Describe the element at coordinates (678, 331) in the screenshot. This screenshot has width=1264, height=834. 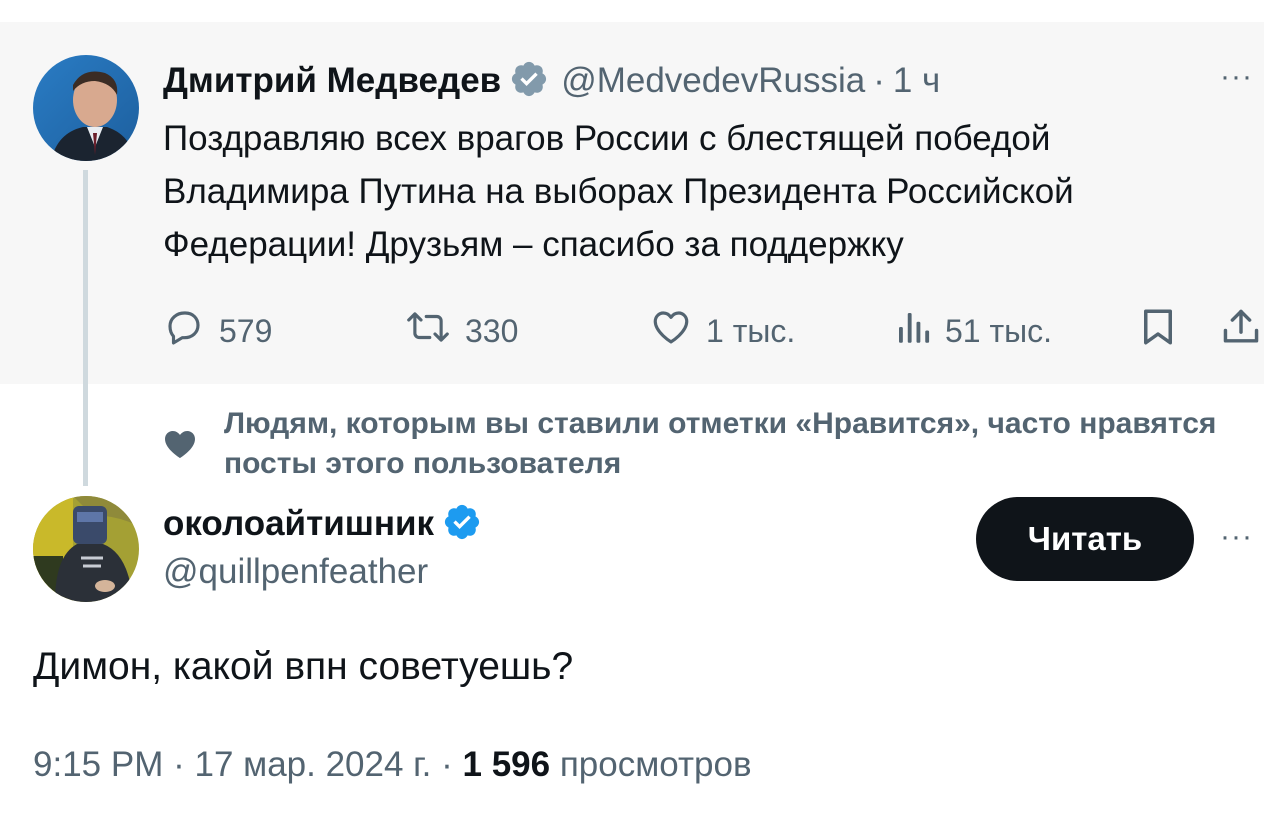
I see `heart-icon` at that location.